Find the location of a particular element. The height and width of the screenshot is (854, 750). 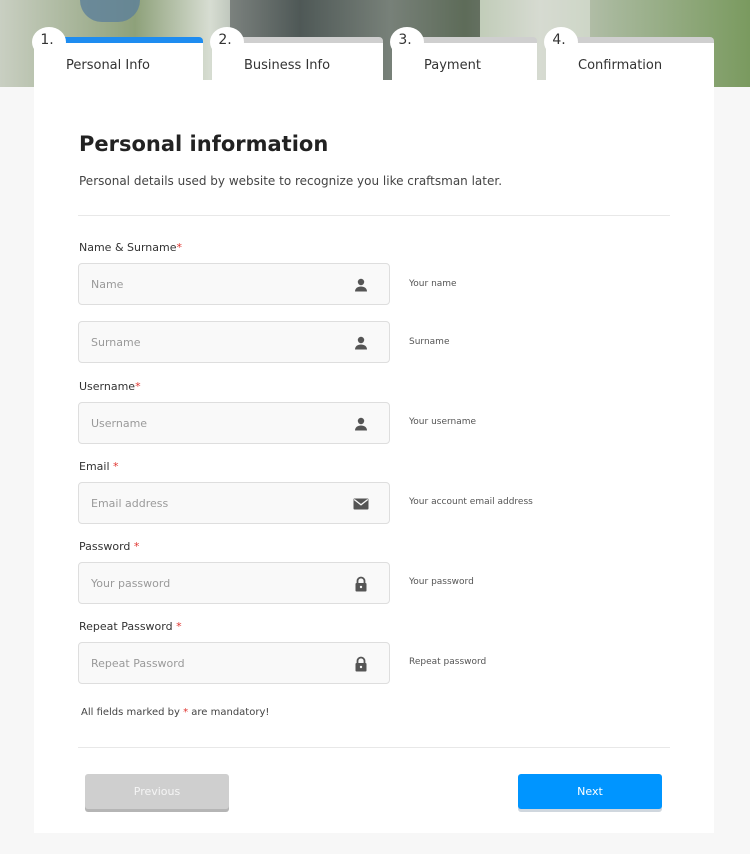

username-input is located at coordinates (234, 423).